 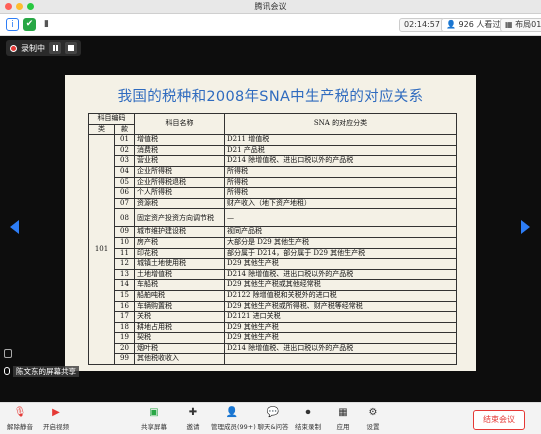 I want to click on name-cell: 印花税, so click(x=179, y=253).